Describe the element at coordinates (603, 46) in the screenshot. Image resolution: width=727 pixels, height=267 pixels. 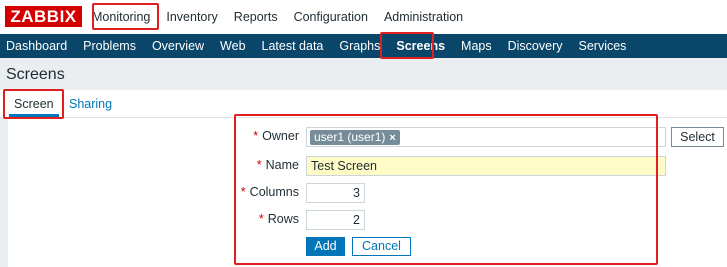
I see `submenu-services: Services` at that location.